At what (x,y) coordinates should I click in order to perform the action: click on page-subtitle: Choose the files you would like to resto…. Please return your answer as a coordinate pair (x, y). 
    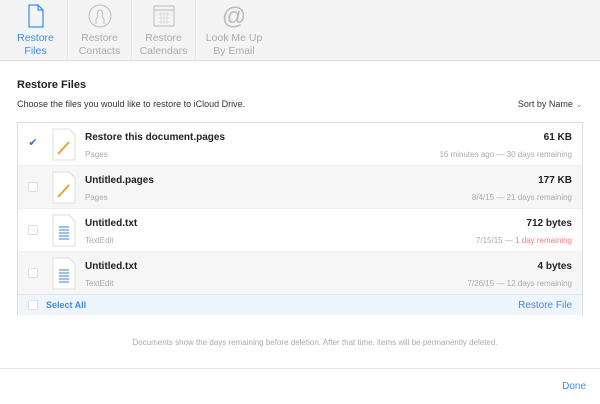
    Looking at the image, I should click on (131, 104).